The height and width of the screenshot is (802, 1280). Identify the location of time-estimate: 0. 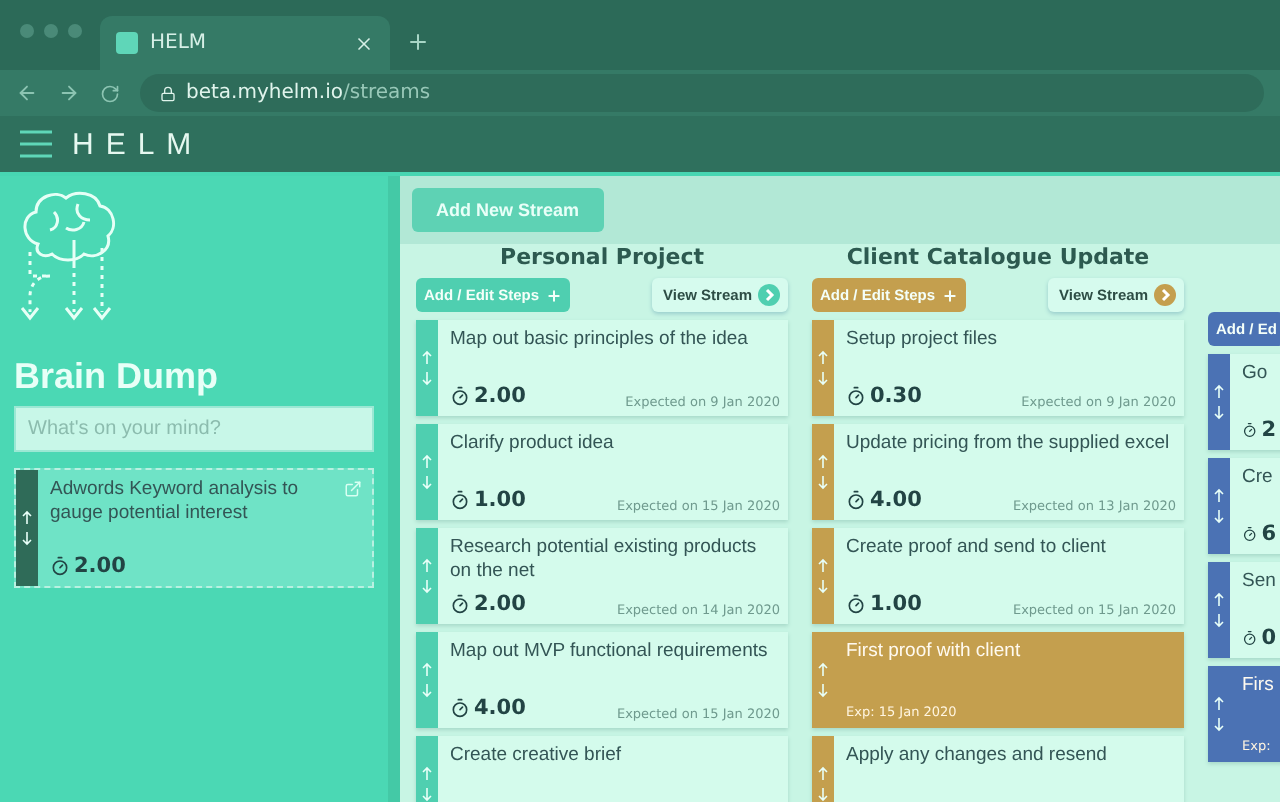
(1268, 638).